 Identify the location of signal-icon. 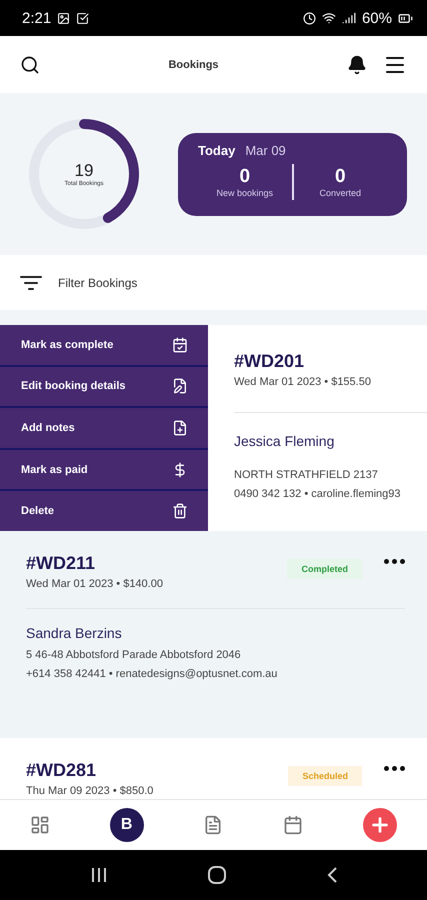
(349, 18).